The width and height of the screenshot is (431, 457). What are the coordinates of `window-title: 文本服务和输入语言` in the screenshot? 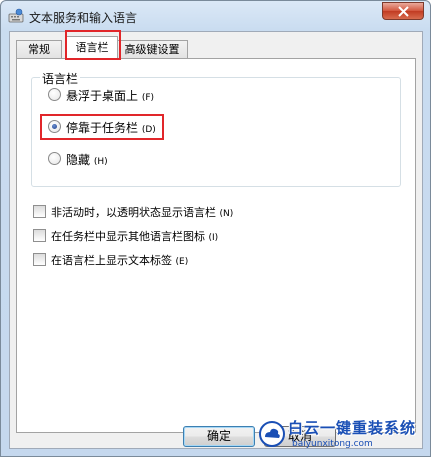 It's located at (83, 18).